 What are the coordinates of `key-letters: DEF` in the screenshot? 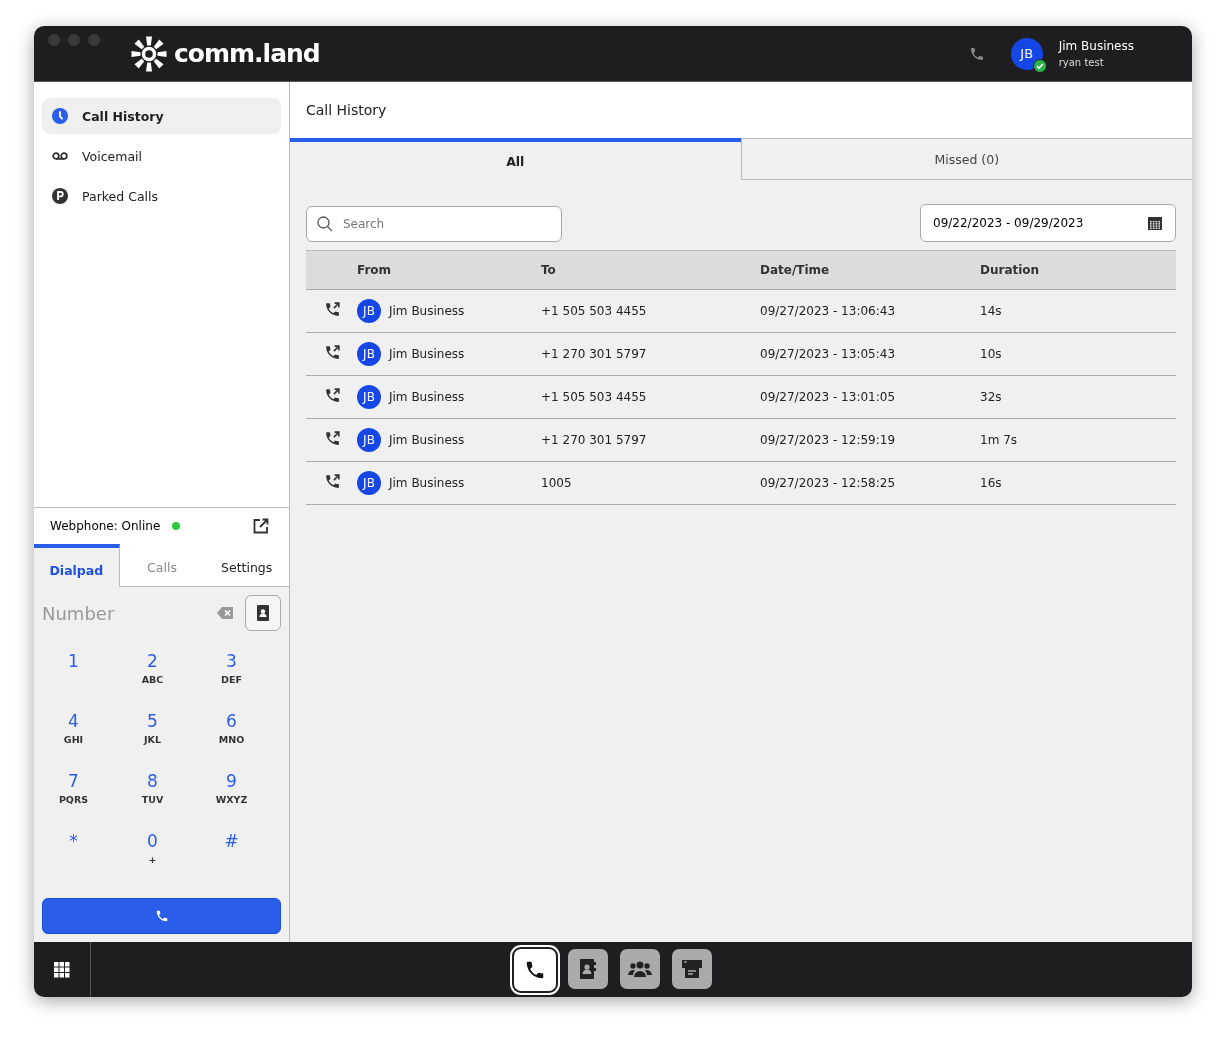 It's located at (231, 679).